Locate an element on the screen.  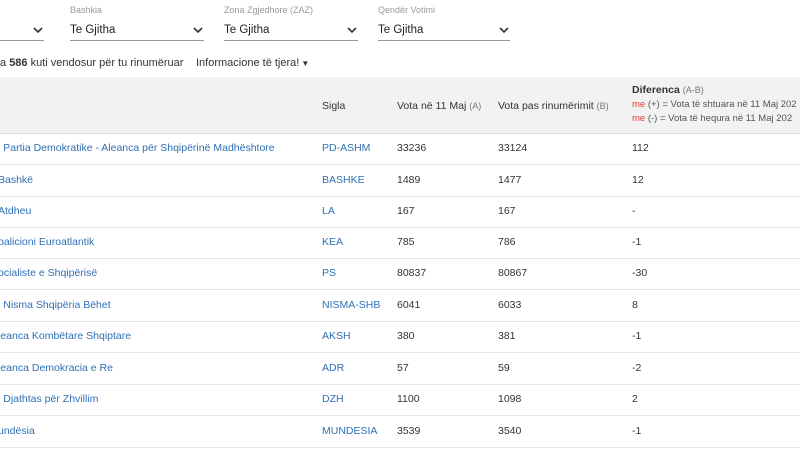
filter-zona-label: Zona Zgjedhore (ZAZ) is located at coordinates (269, 10).